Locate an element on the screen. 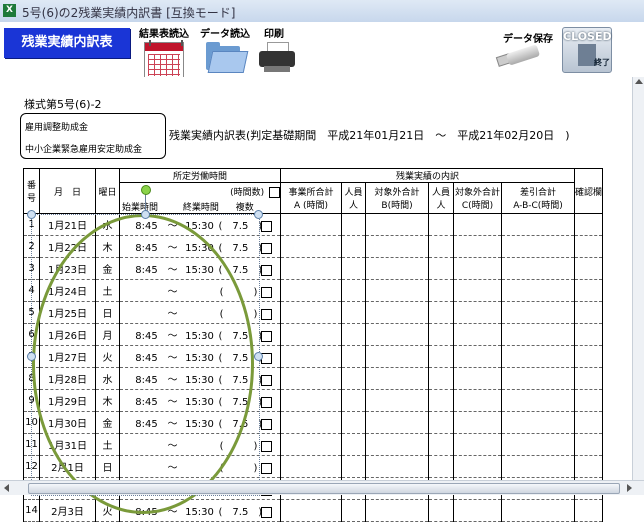 Image resolution: width=644 pixels, height=522 pixels. load-data-button: データ読込 is located at coordinates (225, 49).